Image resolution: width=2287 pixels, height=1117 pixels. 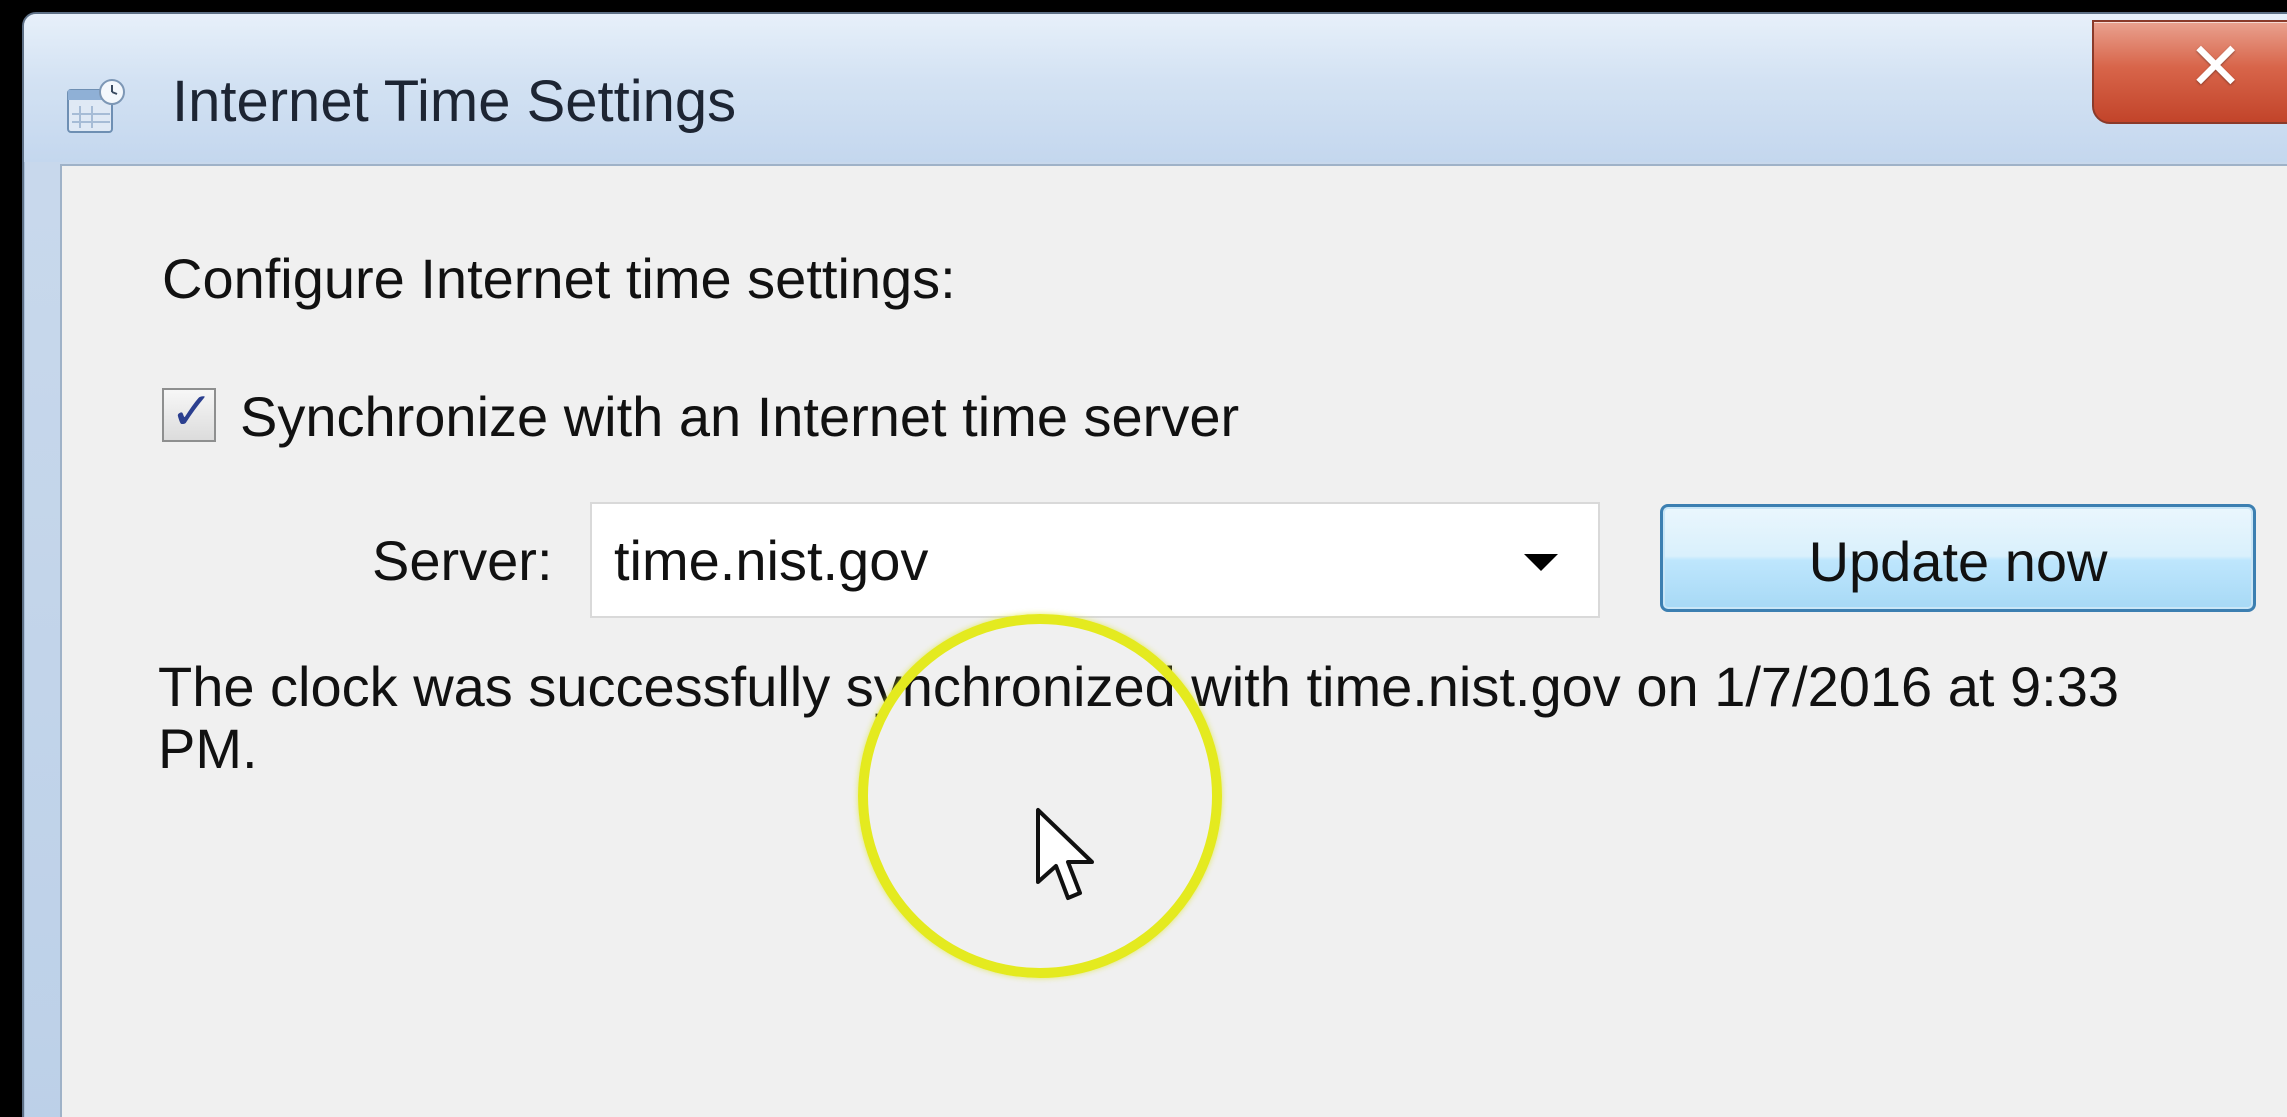 I want to click on server-combobox: time.nist.gov, so click(x=1095, y=560).